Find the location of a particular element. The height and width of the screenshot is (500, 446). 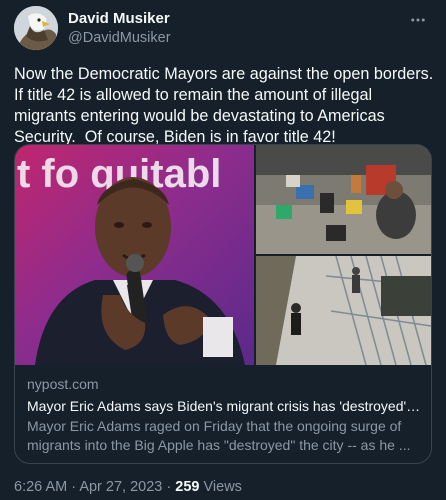

eagle-avatar-icon is located at coordinates (36, 28).